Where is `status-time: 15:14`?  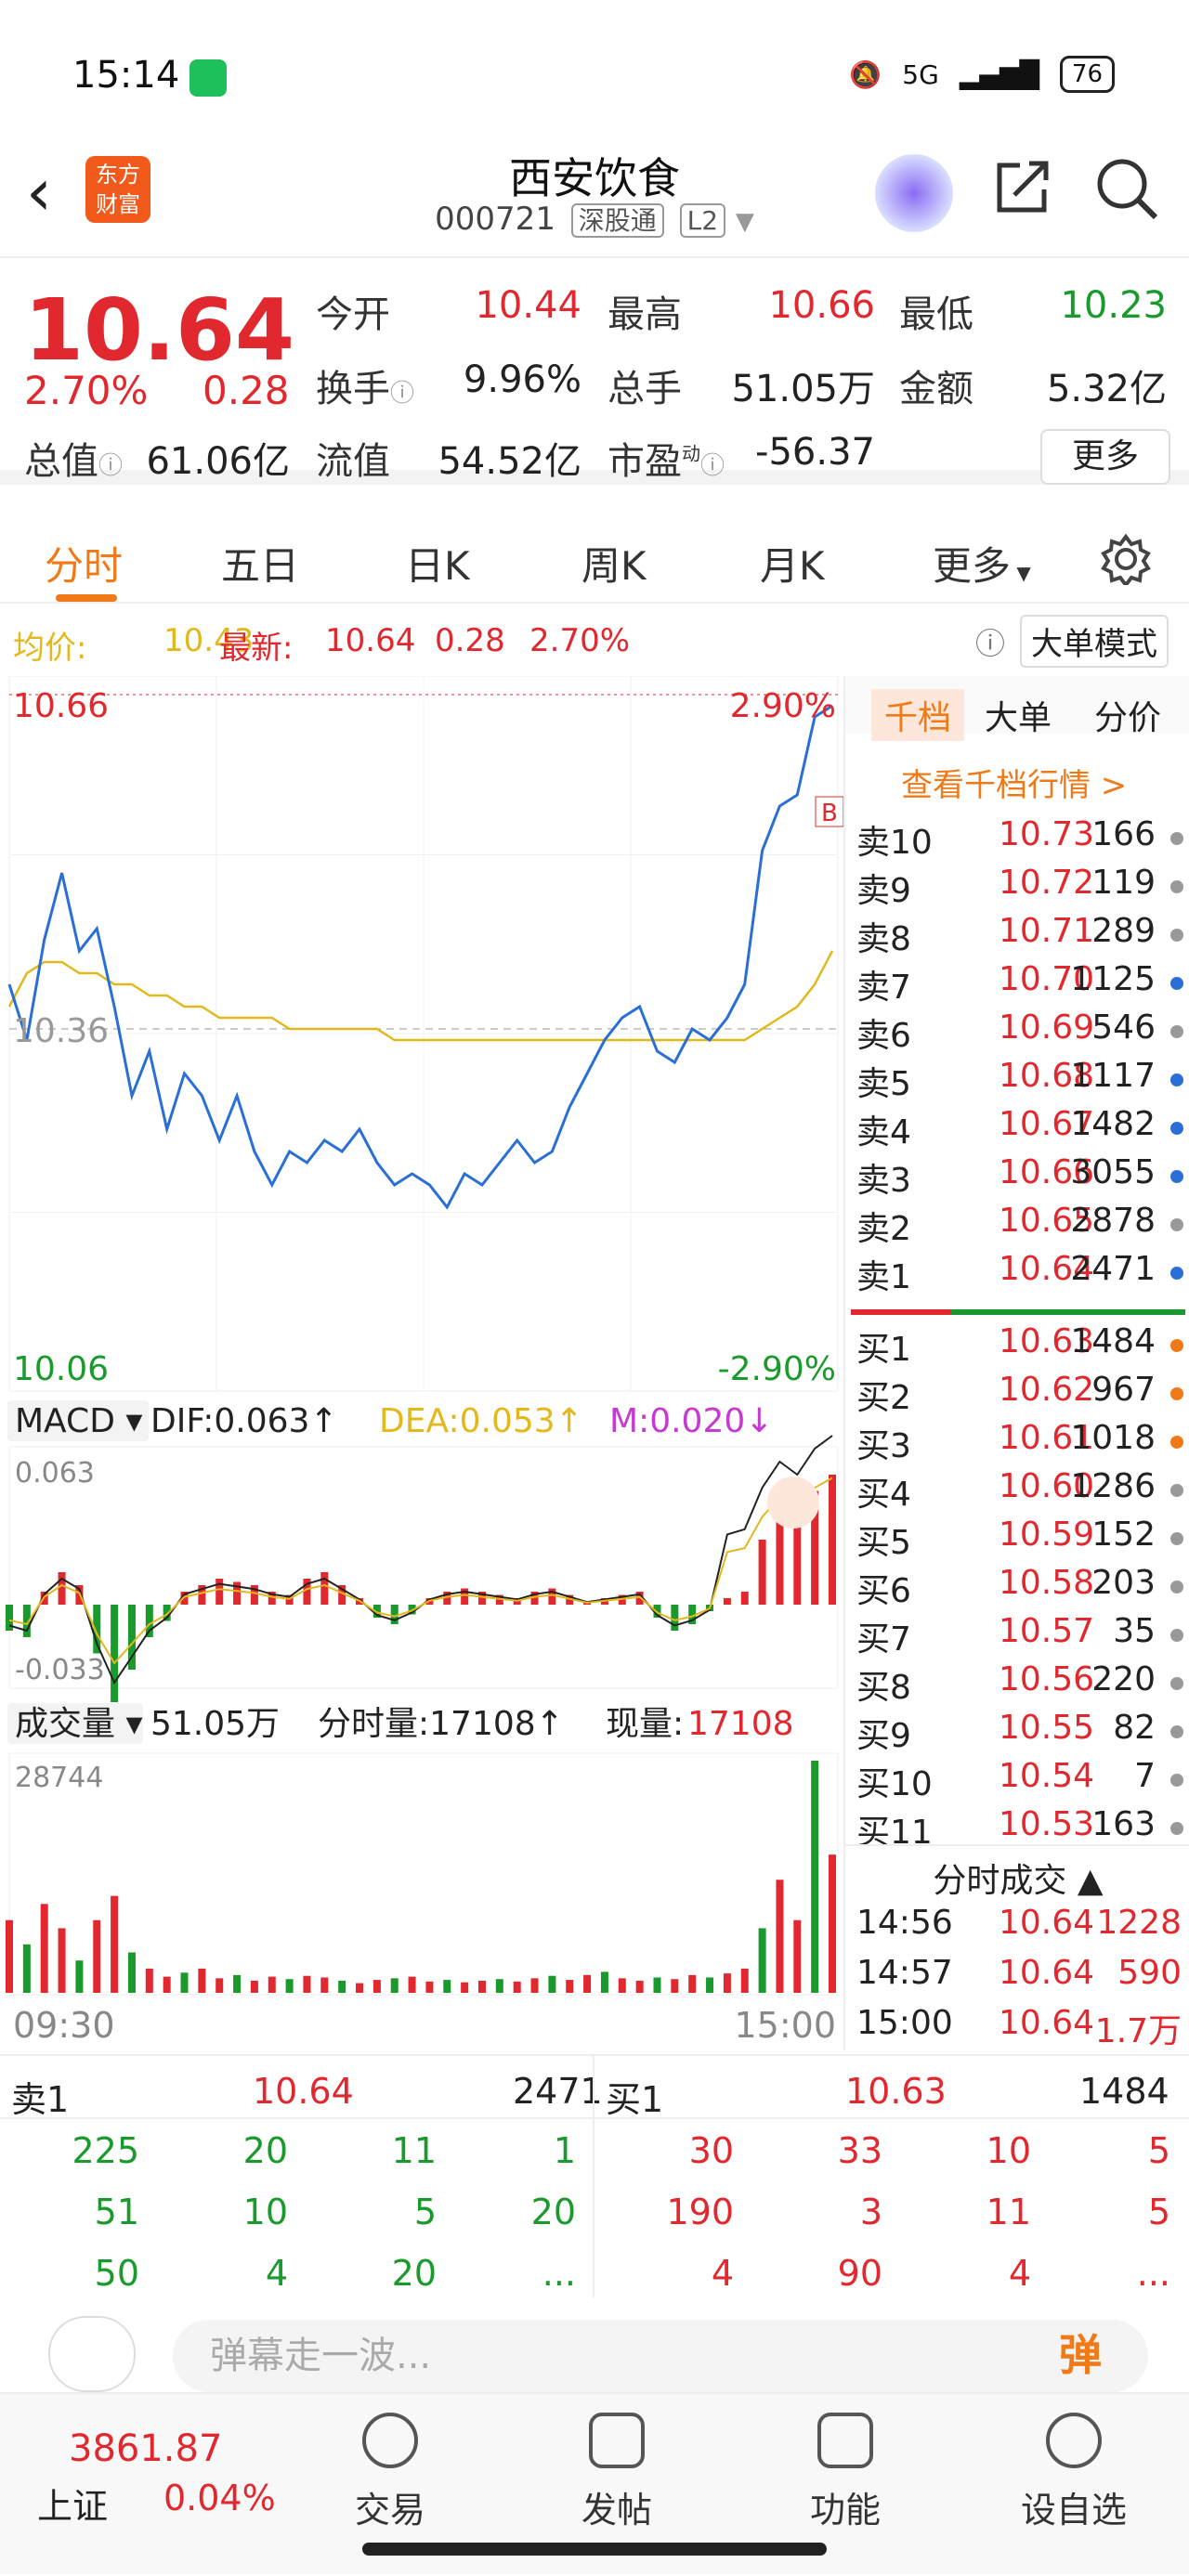 status-time: 15:14 is located at coordinates (126, 75).